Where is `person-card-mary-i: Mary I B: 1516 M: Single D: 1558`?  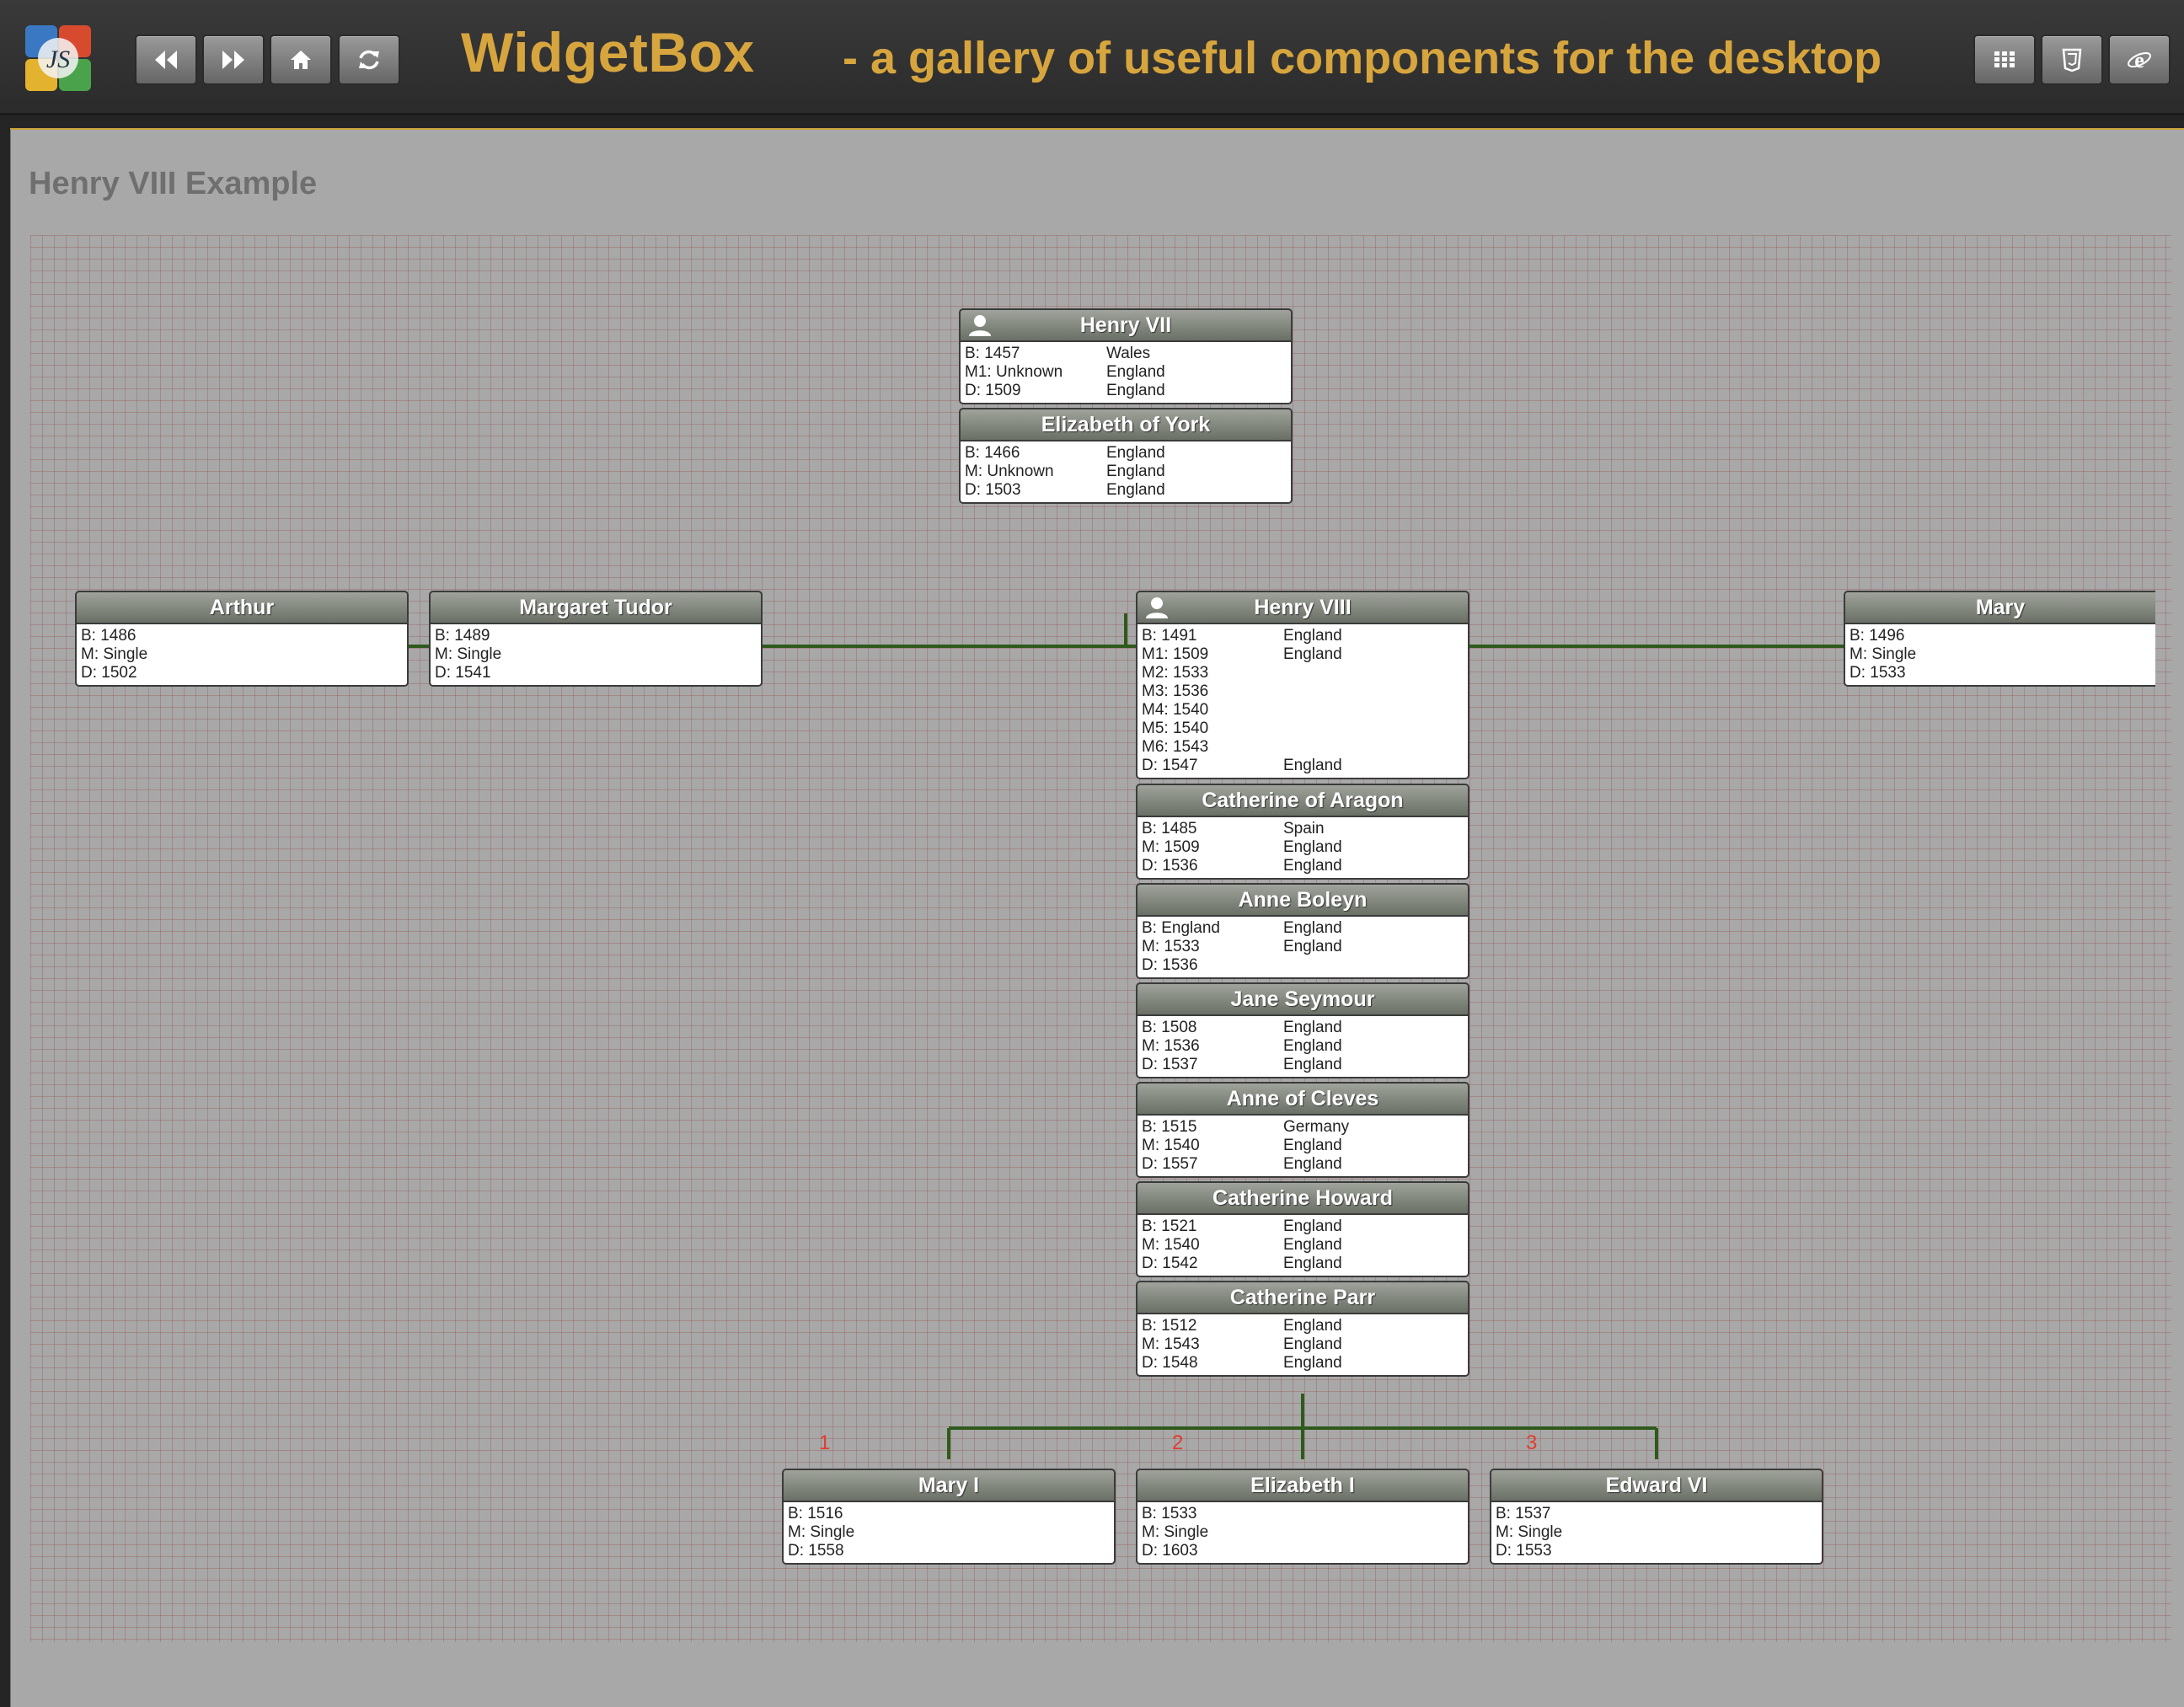
person-card-mary-i: Mary I B: 1516 M: Single D: 1558 is located at coordinates (949, 1517).